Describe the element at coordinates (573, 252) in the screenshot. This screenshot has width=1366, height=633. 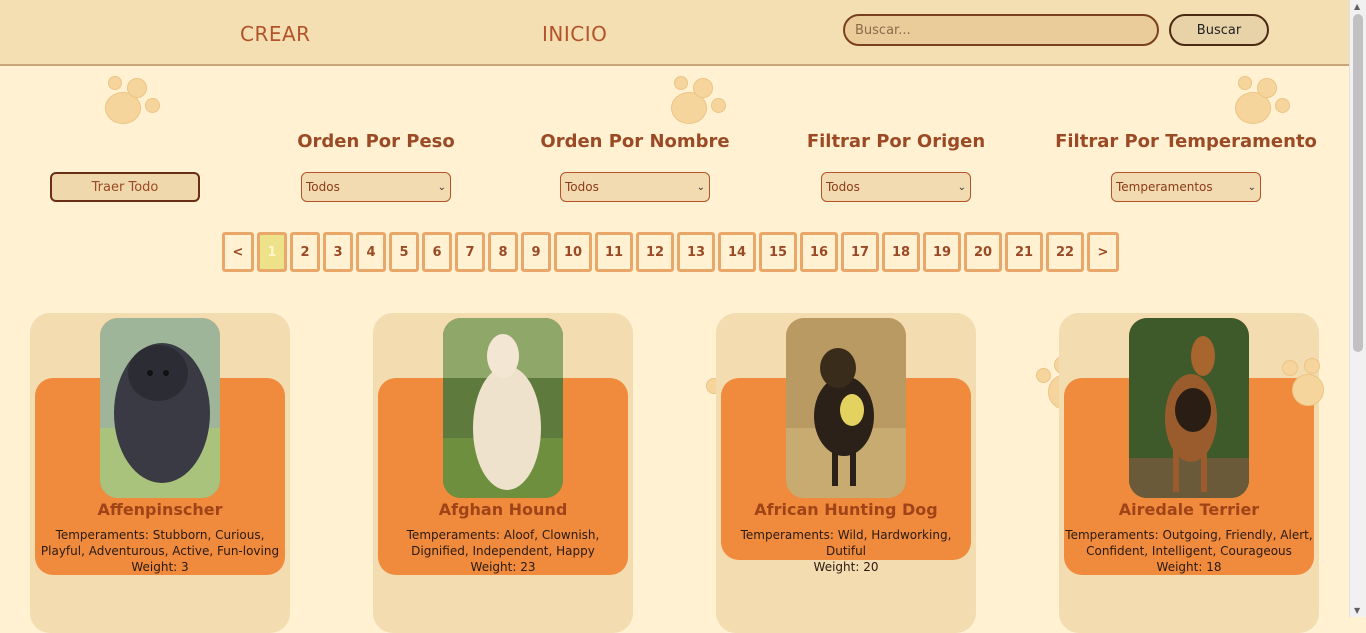
I see `page-button-10: 10` at that location.